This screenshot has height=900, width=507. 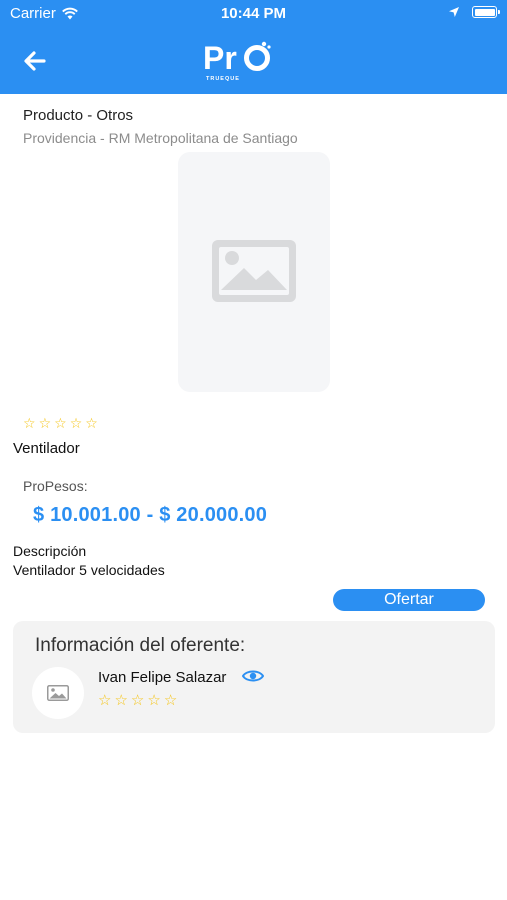 I want to click on eye-icon, so click(x=253, y=676).